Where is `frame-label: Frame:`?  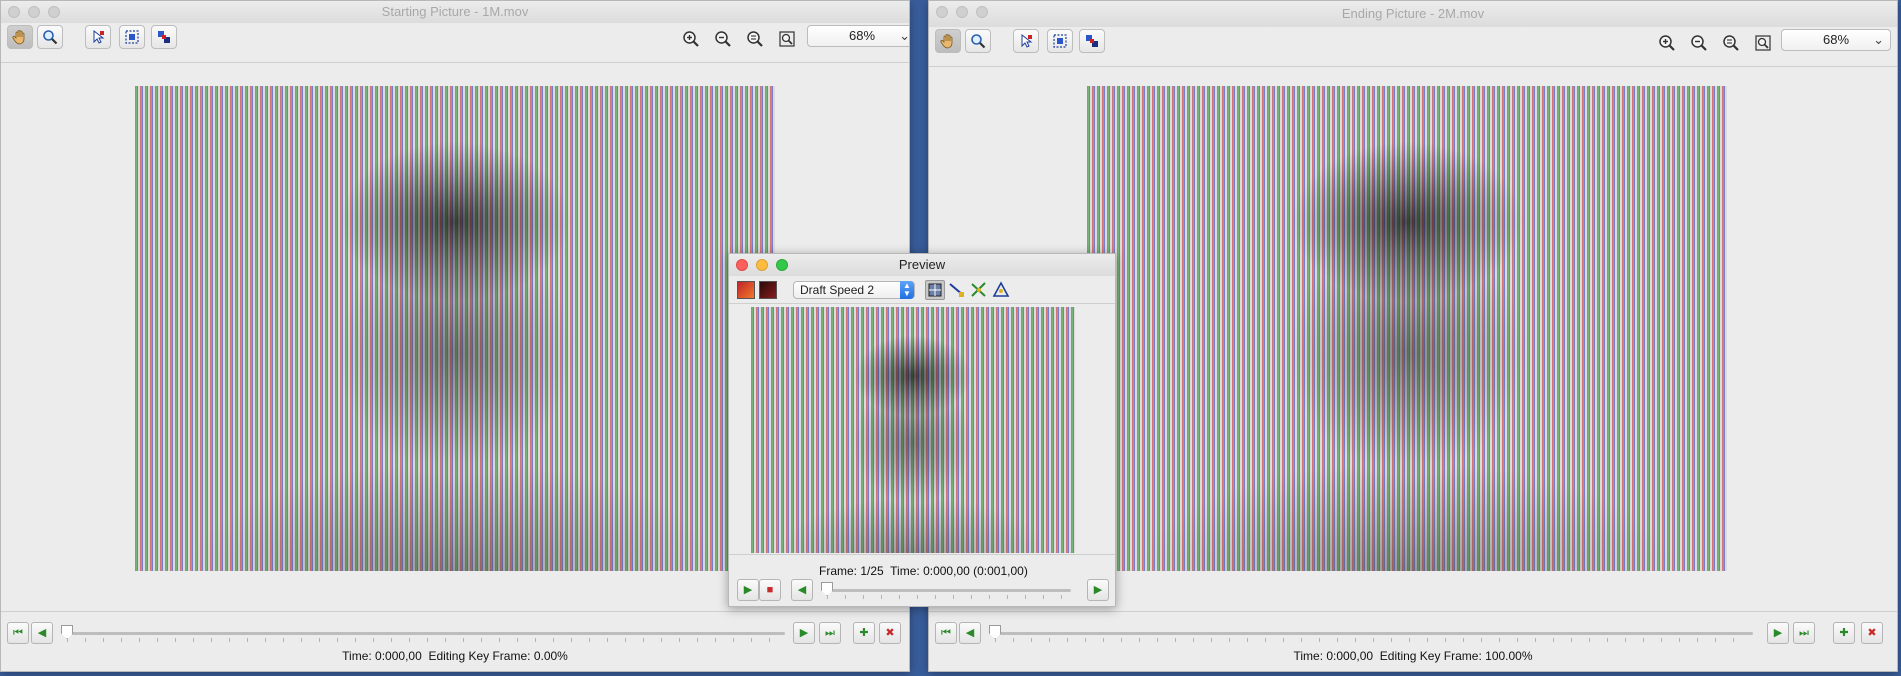 frame-label: Frame: is located at coordinates (838, 571).